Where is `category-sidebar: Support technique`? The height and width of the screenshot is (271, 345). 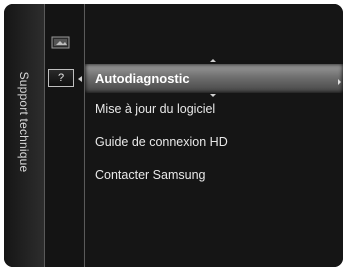 category-sidebar: Support technique is located at coordinates (24, 135).